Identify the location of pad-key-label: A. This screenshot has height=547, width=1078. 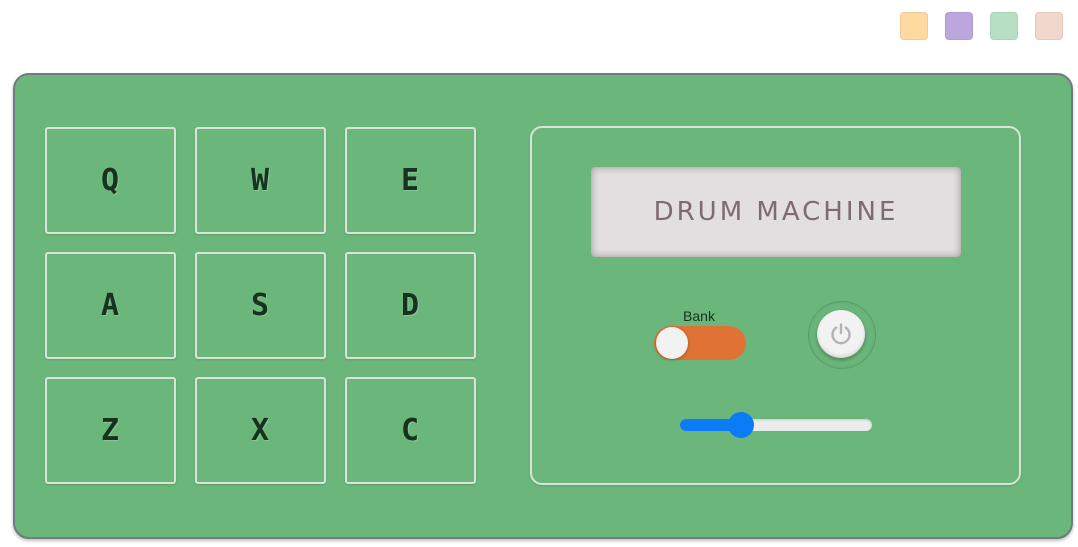
(110, 305).